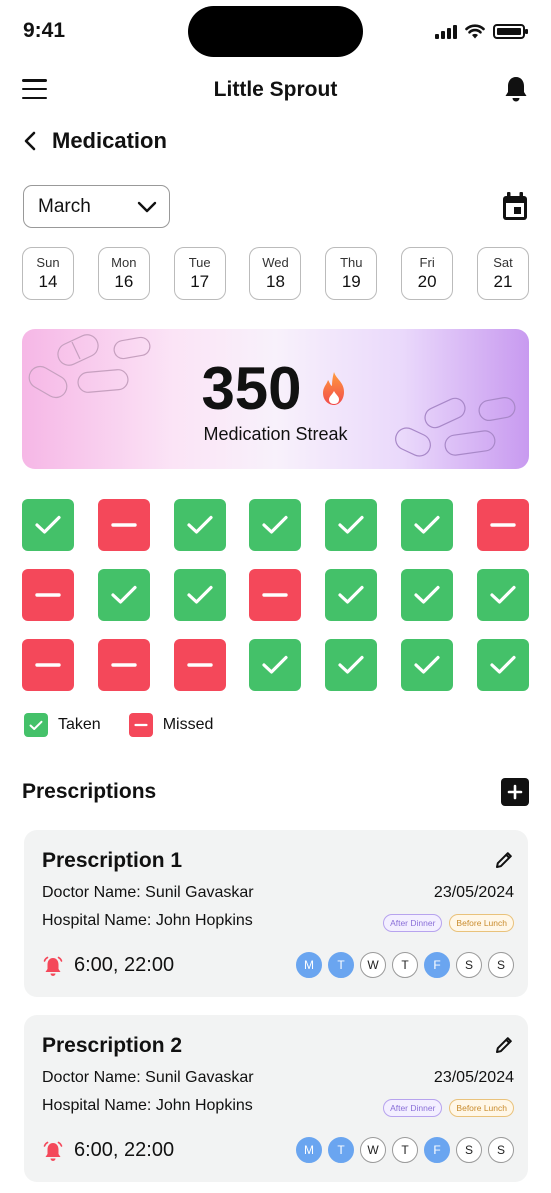 This screenshot has width=551, height=1193. I want to click on calendar-icon, so click(515, 207).